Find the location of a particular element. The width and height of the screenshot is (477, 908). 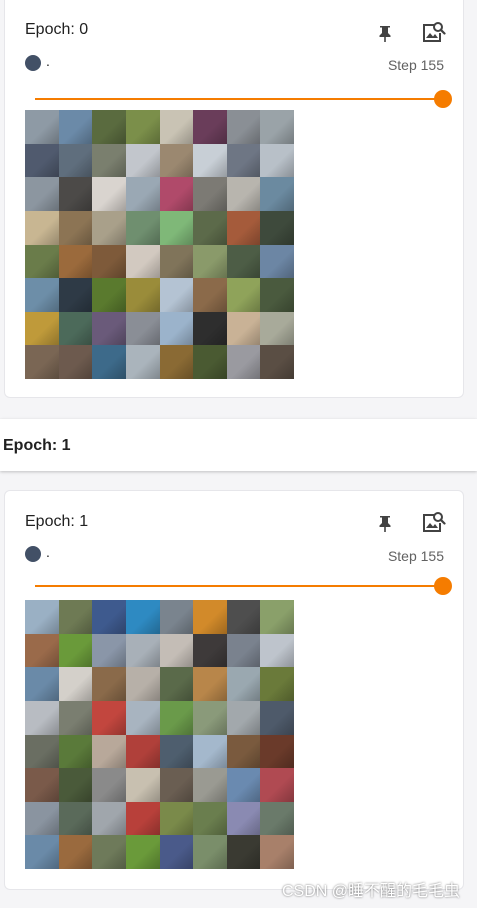

watermark: CSDN @睡不醒的毛毛虫 is located at coordinates (370, 891).